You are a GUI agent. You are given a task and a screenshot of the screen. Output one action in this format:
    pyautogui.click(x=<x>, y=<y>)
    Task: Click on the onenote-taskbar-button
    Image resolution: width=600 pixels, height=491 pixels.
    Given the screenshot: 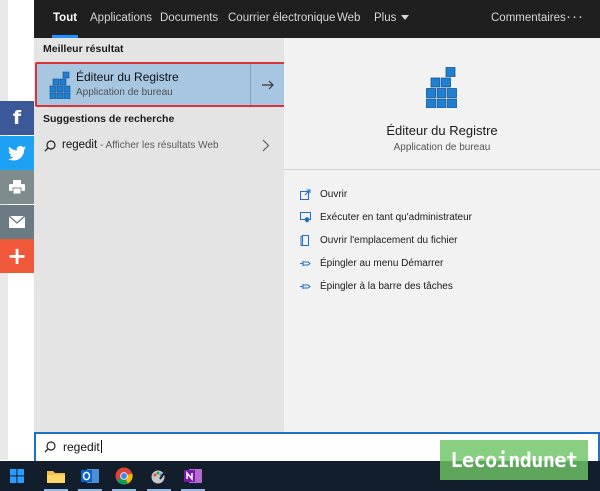 What is the action you would take?
    pyautogui.click(x=193, y=476)
    